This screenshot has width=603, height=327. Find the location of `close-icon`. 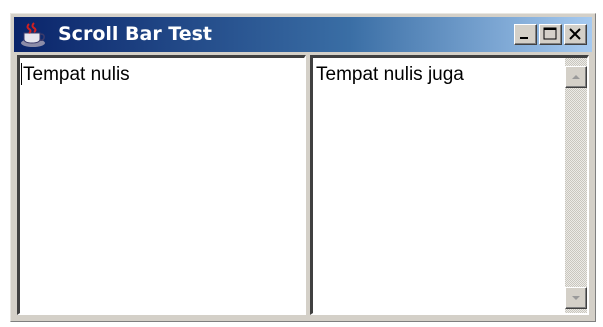

close-icon is located at coordinates (575, 34).